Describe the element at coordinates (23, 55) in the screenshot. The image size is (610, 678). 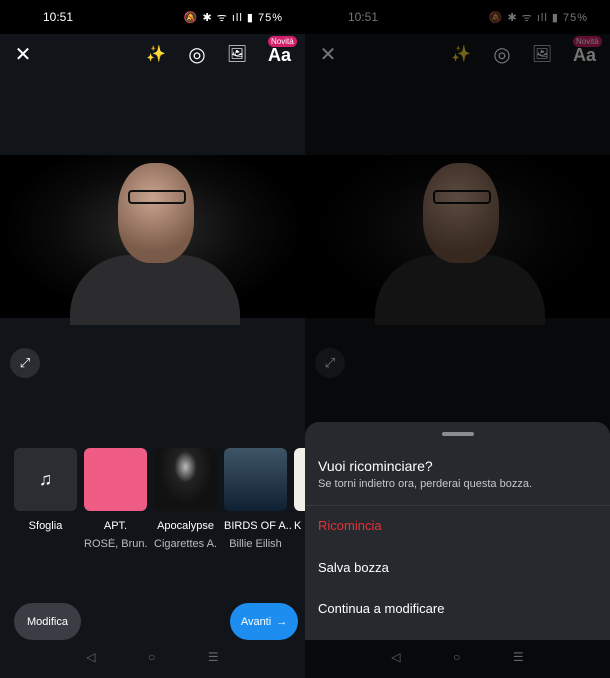
I see `close-icon: ✕` at that location.